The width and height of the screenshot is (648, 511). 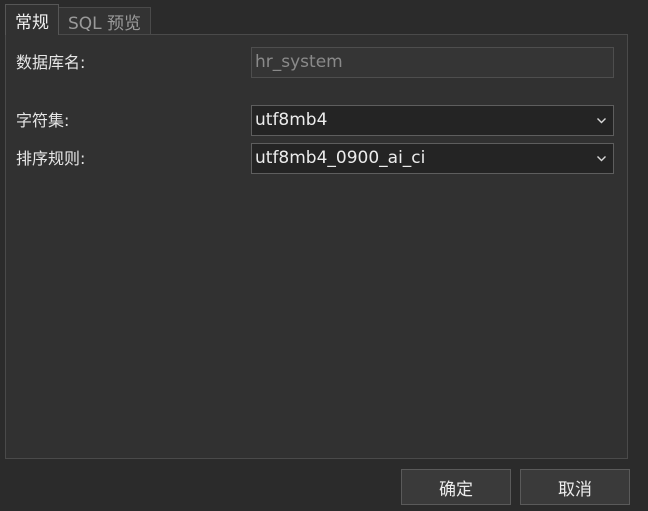 I want to click on charset-select: utf8mb4, so click(x=432, y=120).